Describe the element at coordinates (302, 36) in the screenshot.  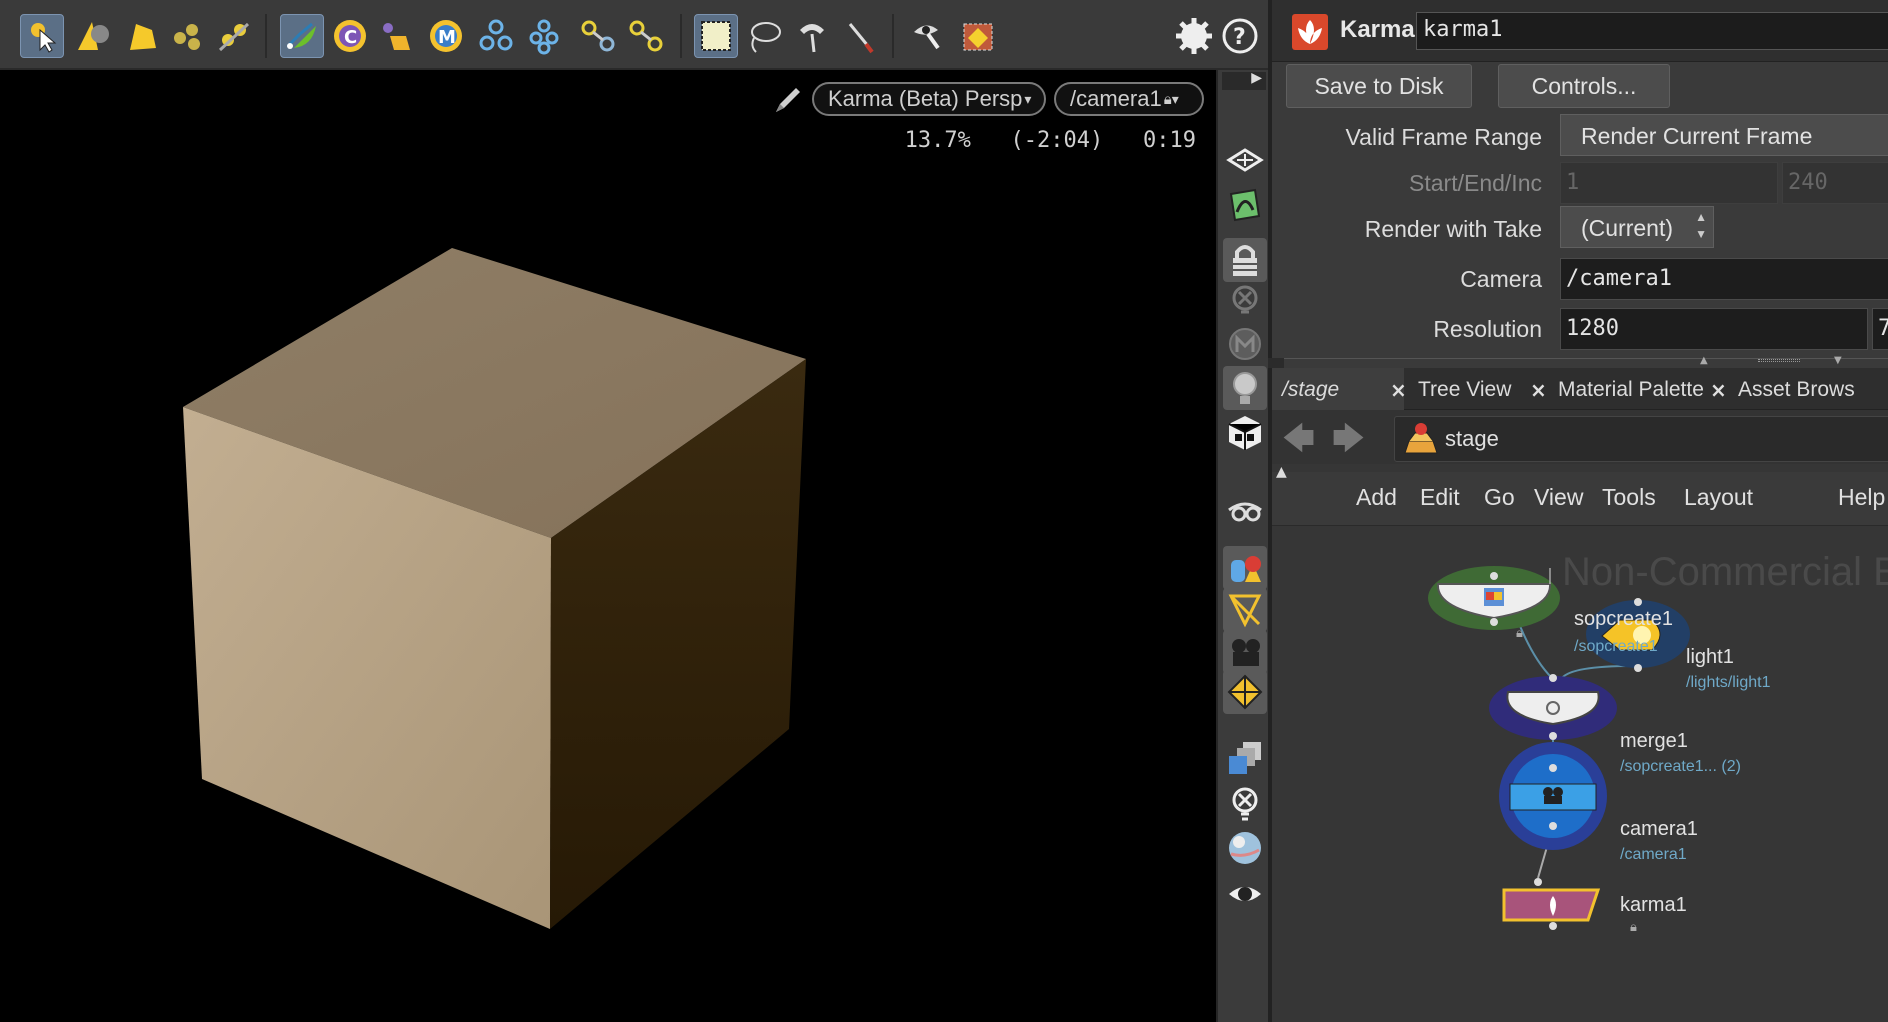
I see `edit-geometry-icon` at that location.